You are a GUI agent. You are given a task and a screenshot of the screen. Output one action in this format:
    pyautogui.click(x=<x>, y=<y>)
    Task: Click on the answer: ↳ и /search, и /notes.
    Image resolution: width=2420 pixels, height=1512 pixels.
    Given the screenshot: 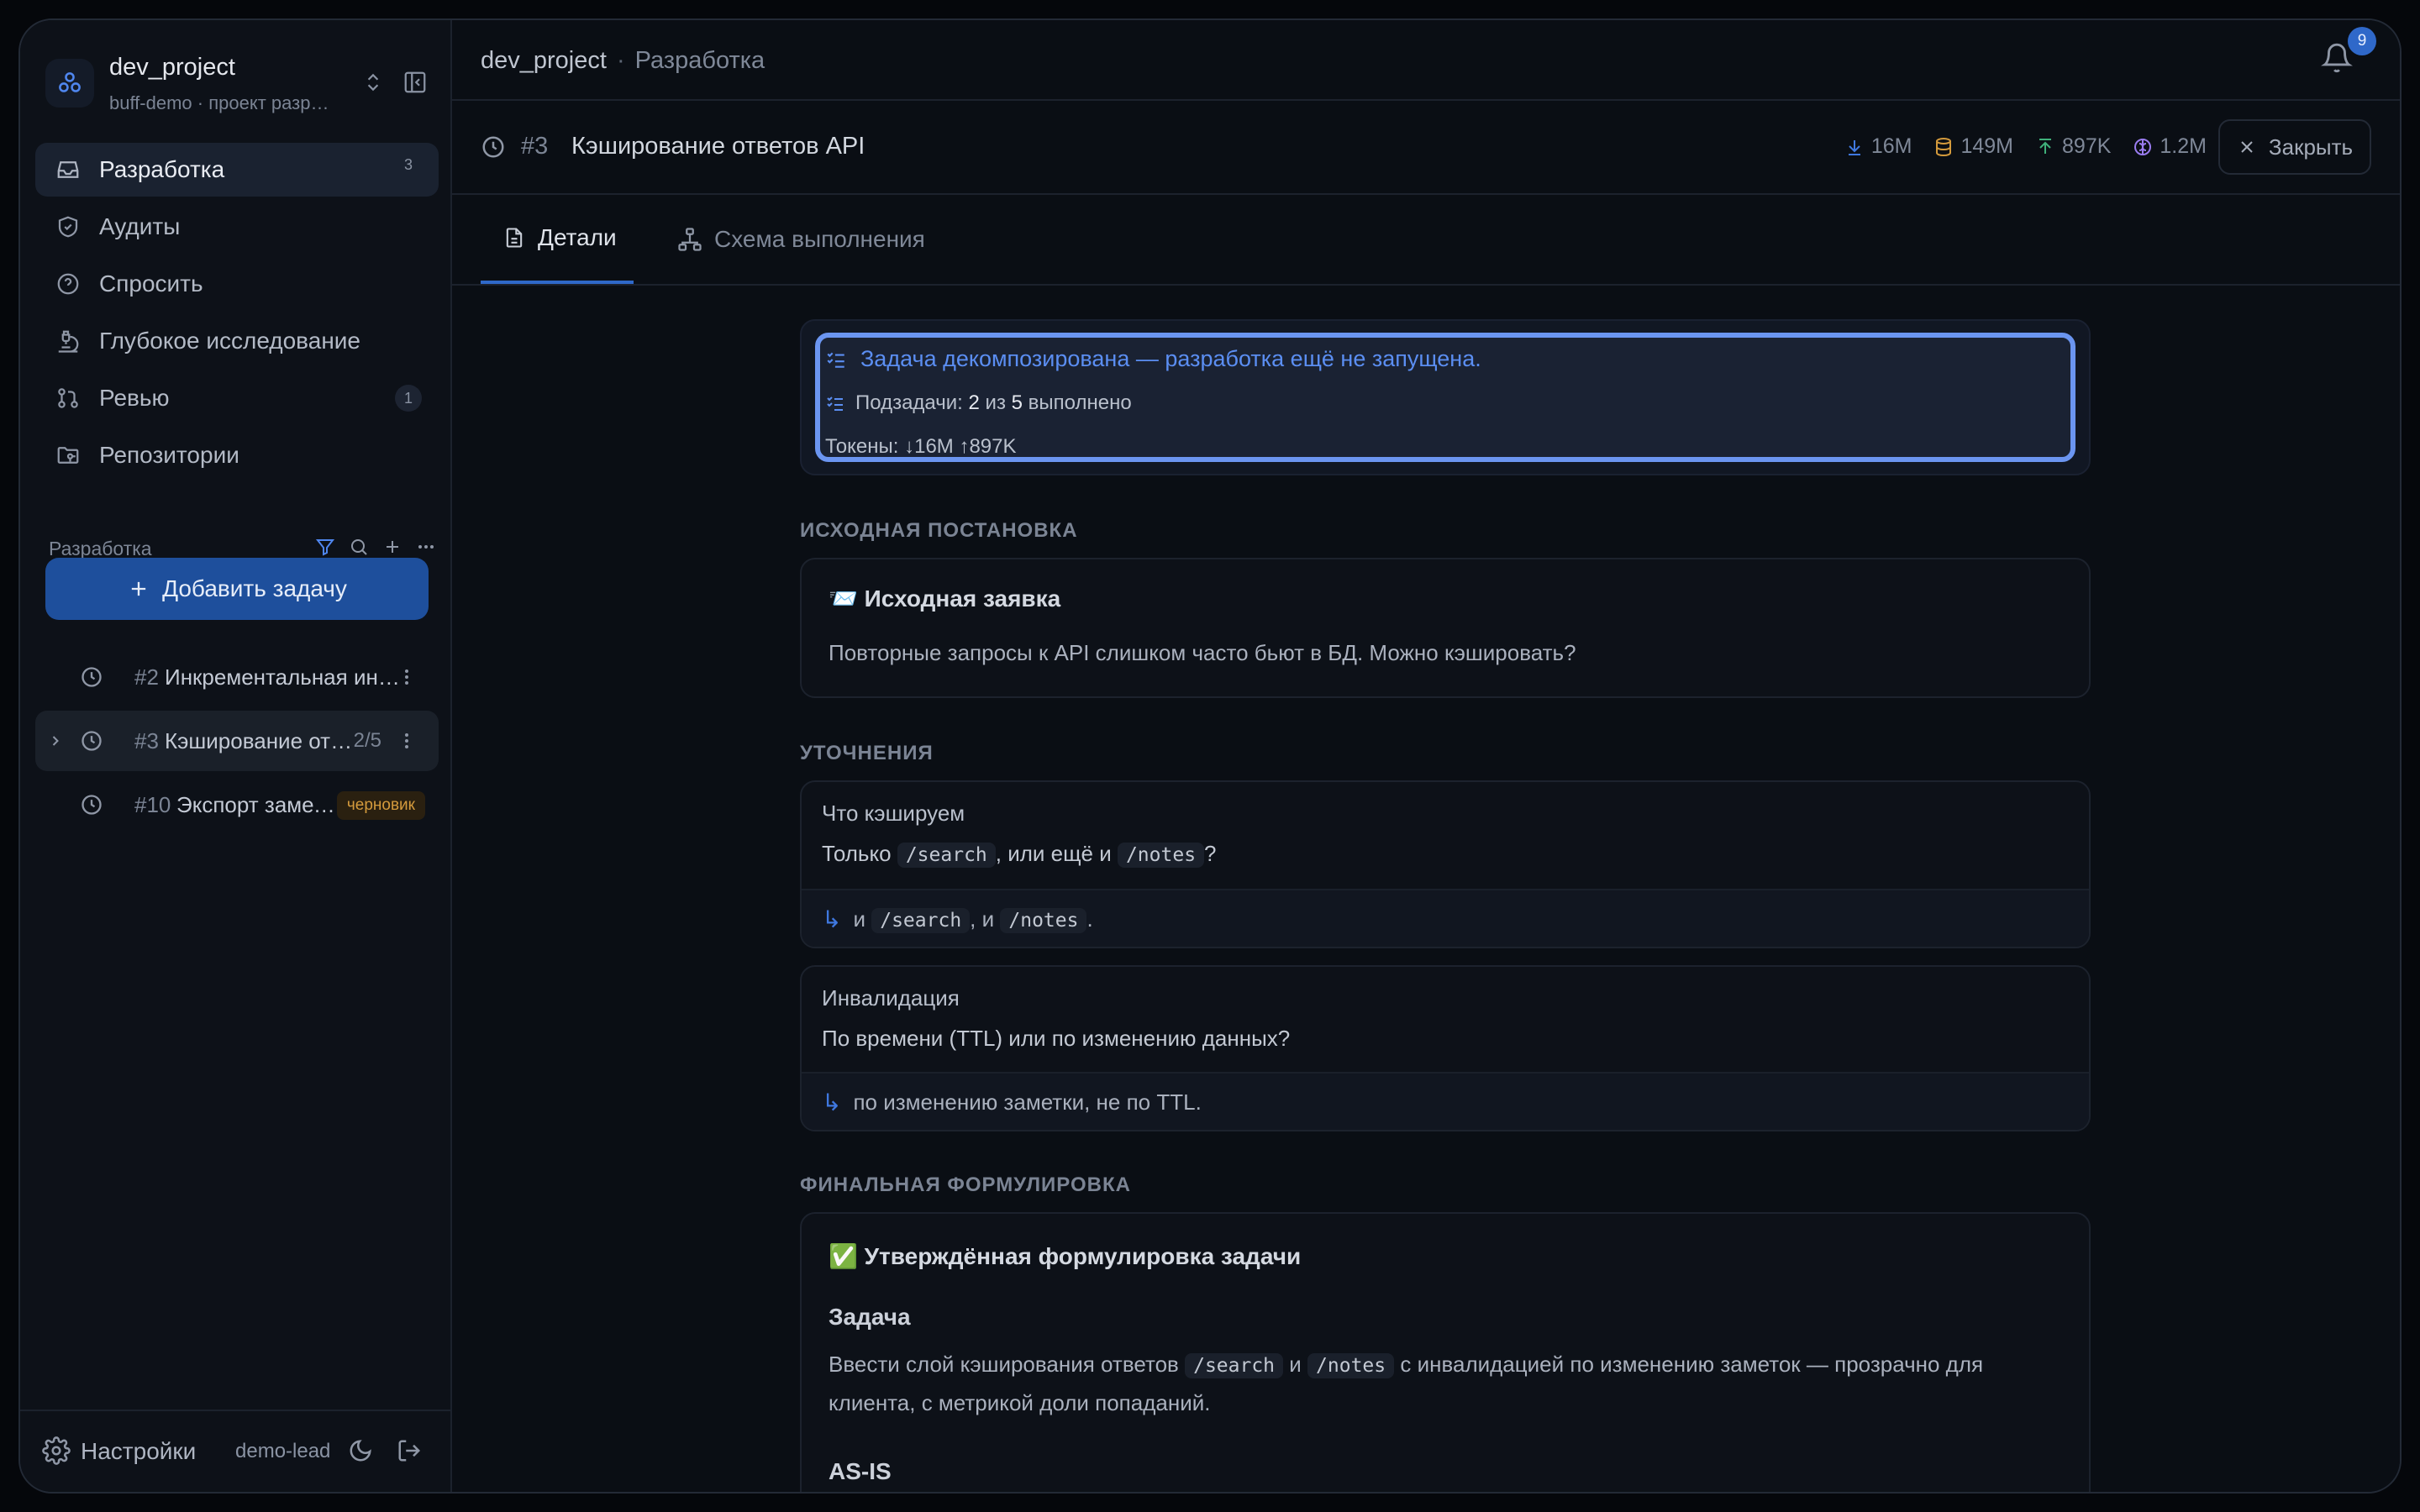 What is the action you would take?
    pyautogui.click(x=1445, y=918)
    